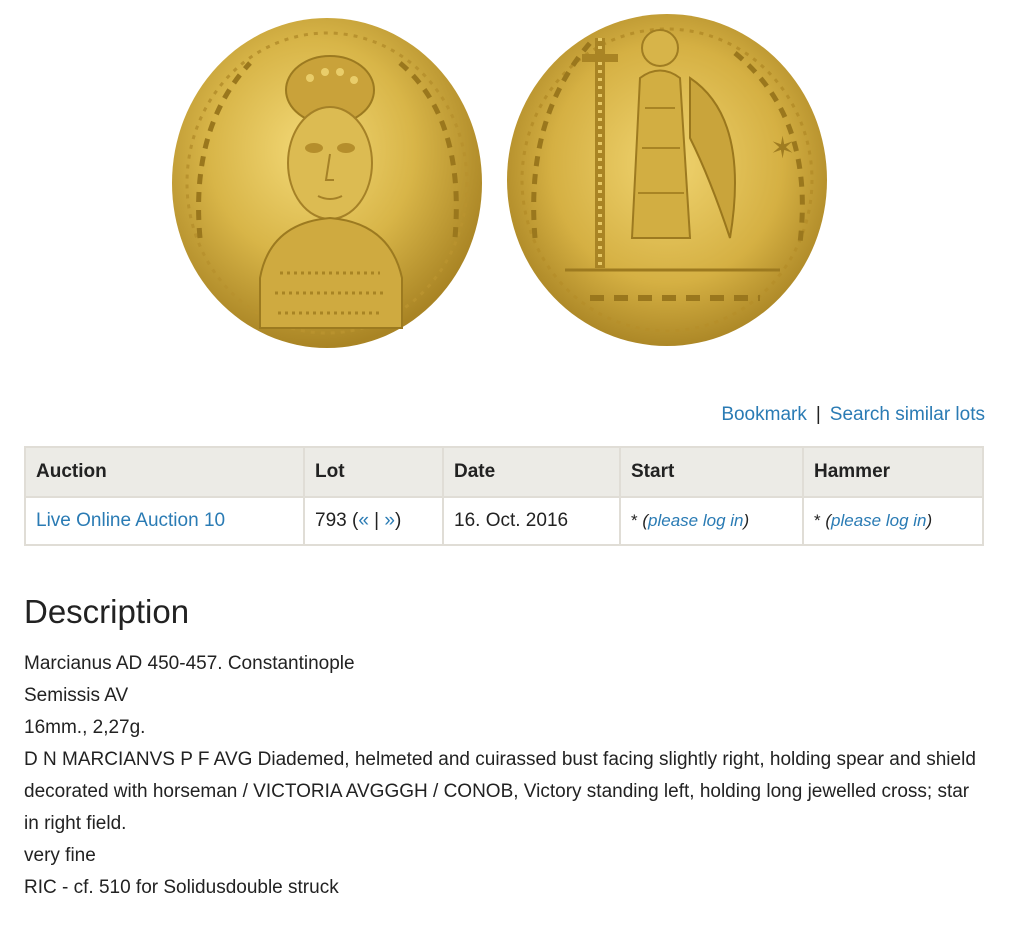 This screenshot has width=1013, height=934. I want to click on cell-start: * (please log in), so click(711, 521).